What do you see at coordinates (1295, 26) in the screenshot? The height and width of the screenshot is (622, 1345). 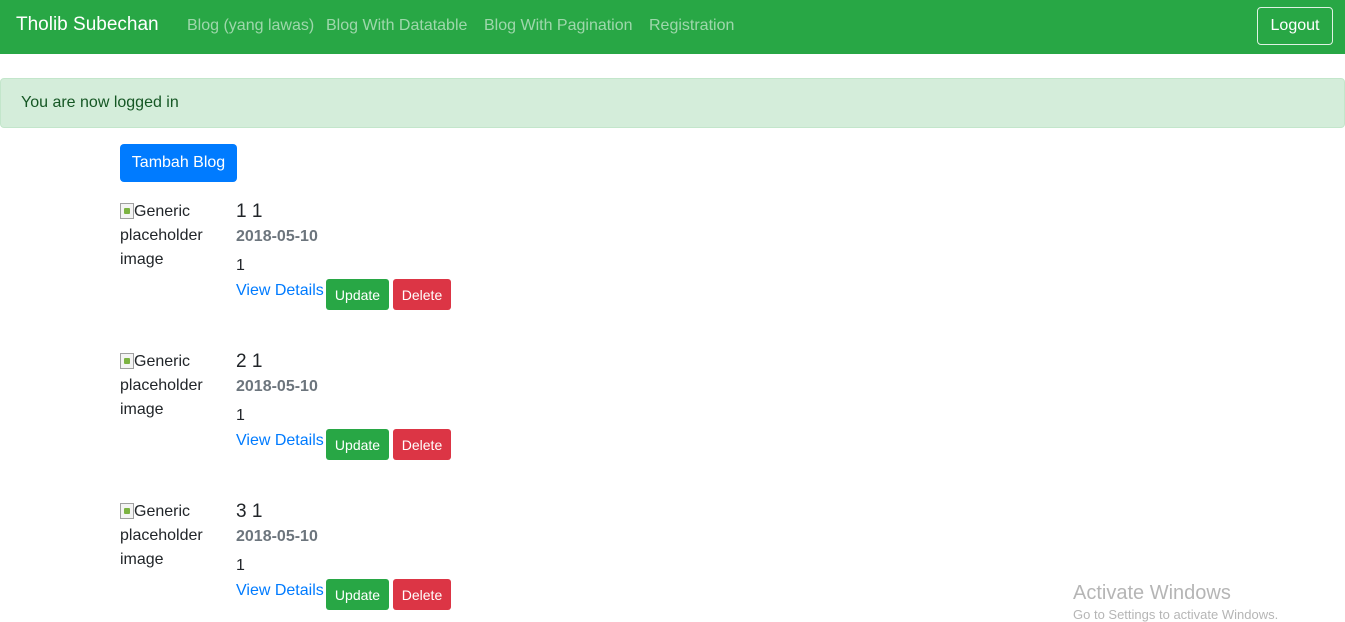 I see `logout-button: Logout` at bounding box center [1295, 26].